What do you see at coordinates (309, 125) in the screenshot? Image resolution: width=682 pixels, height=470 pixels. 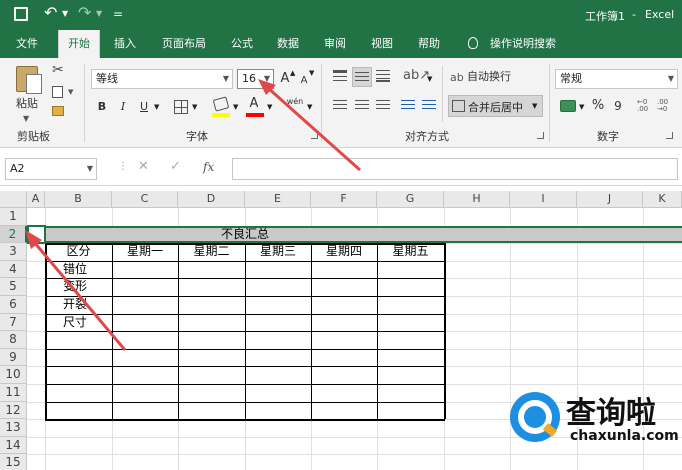 I see `red-arrow-to-font-size` at bounding box center [309, 125].